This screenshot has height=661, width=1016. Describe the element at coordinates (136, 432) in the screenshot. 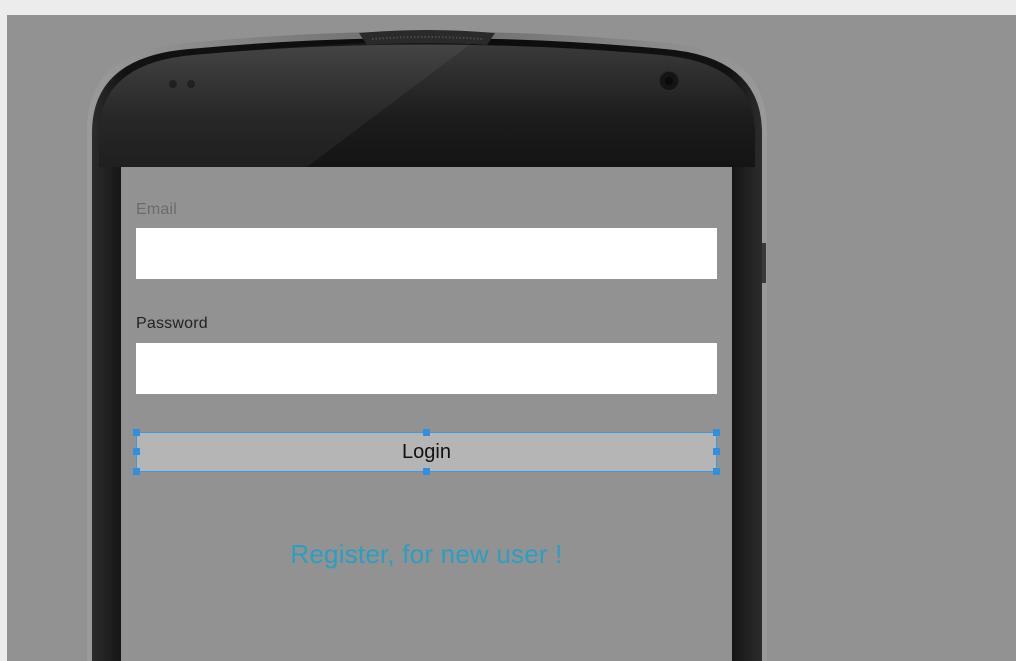

I see `resize-handle-top-left` at that location.